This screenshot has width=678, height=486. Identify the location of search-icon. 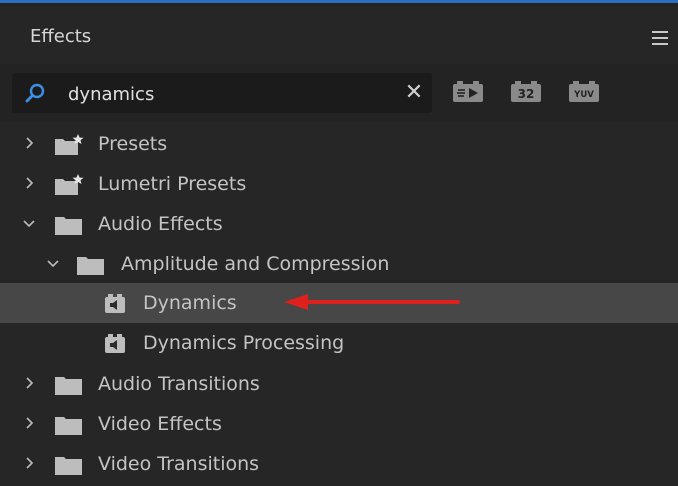
(35, 93).